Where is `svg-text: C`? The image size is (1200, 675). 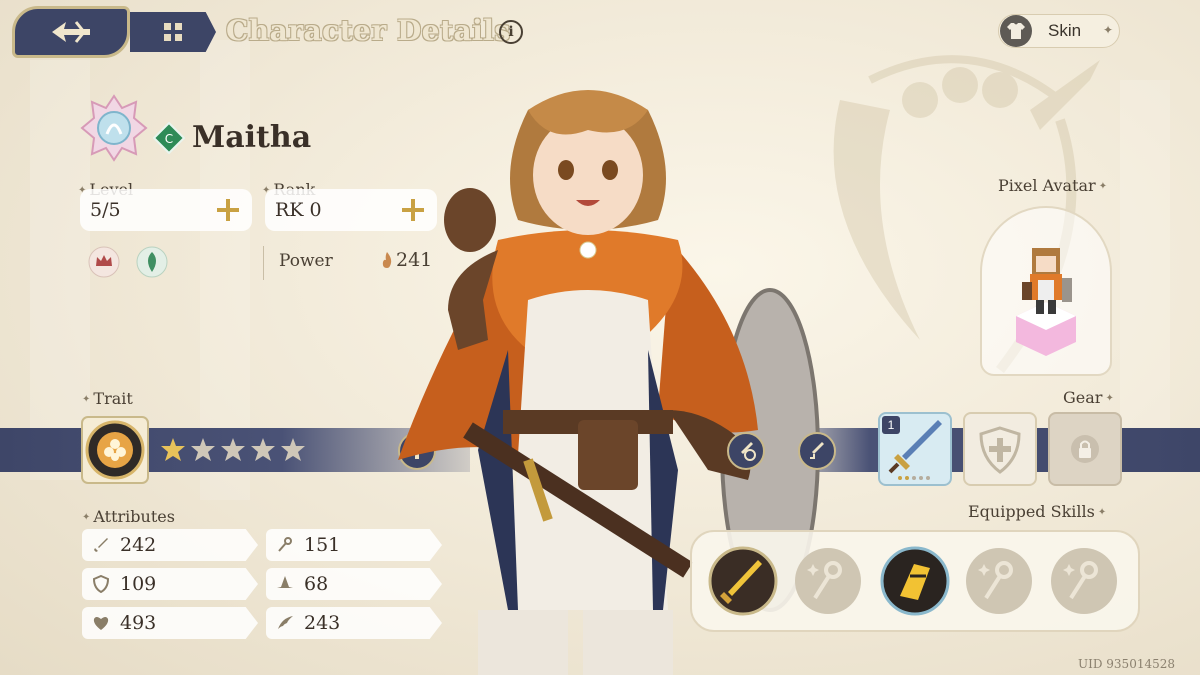
svg-text: C is located at coordinates (169, 139).